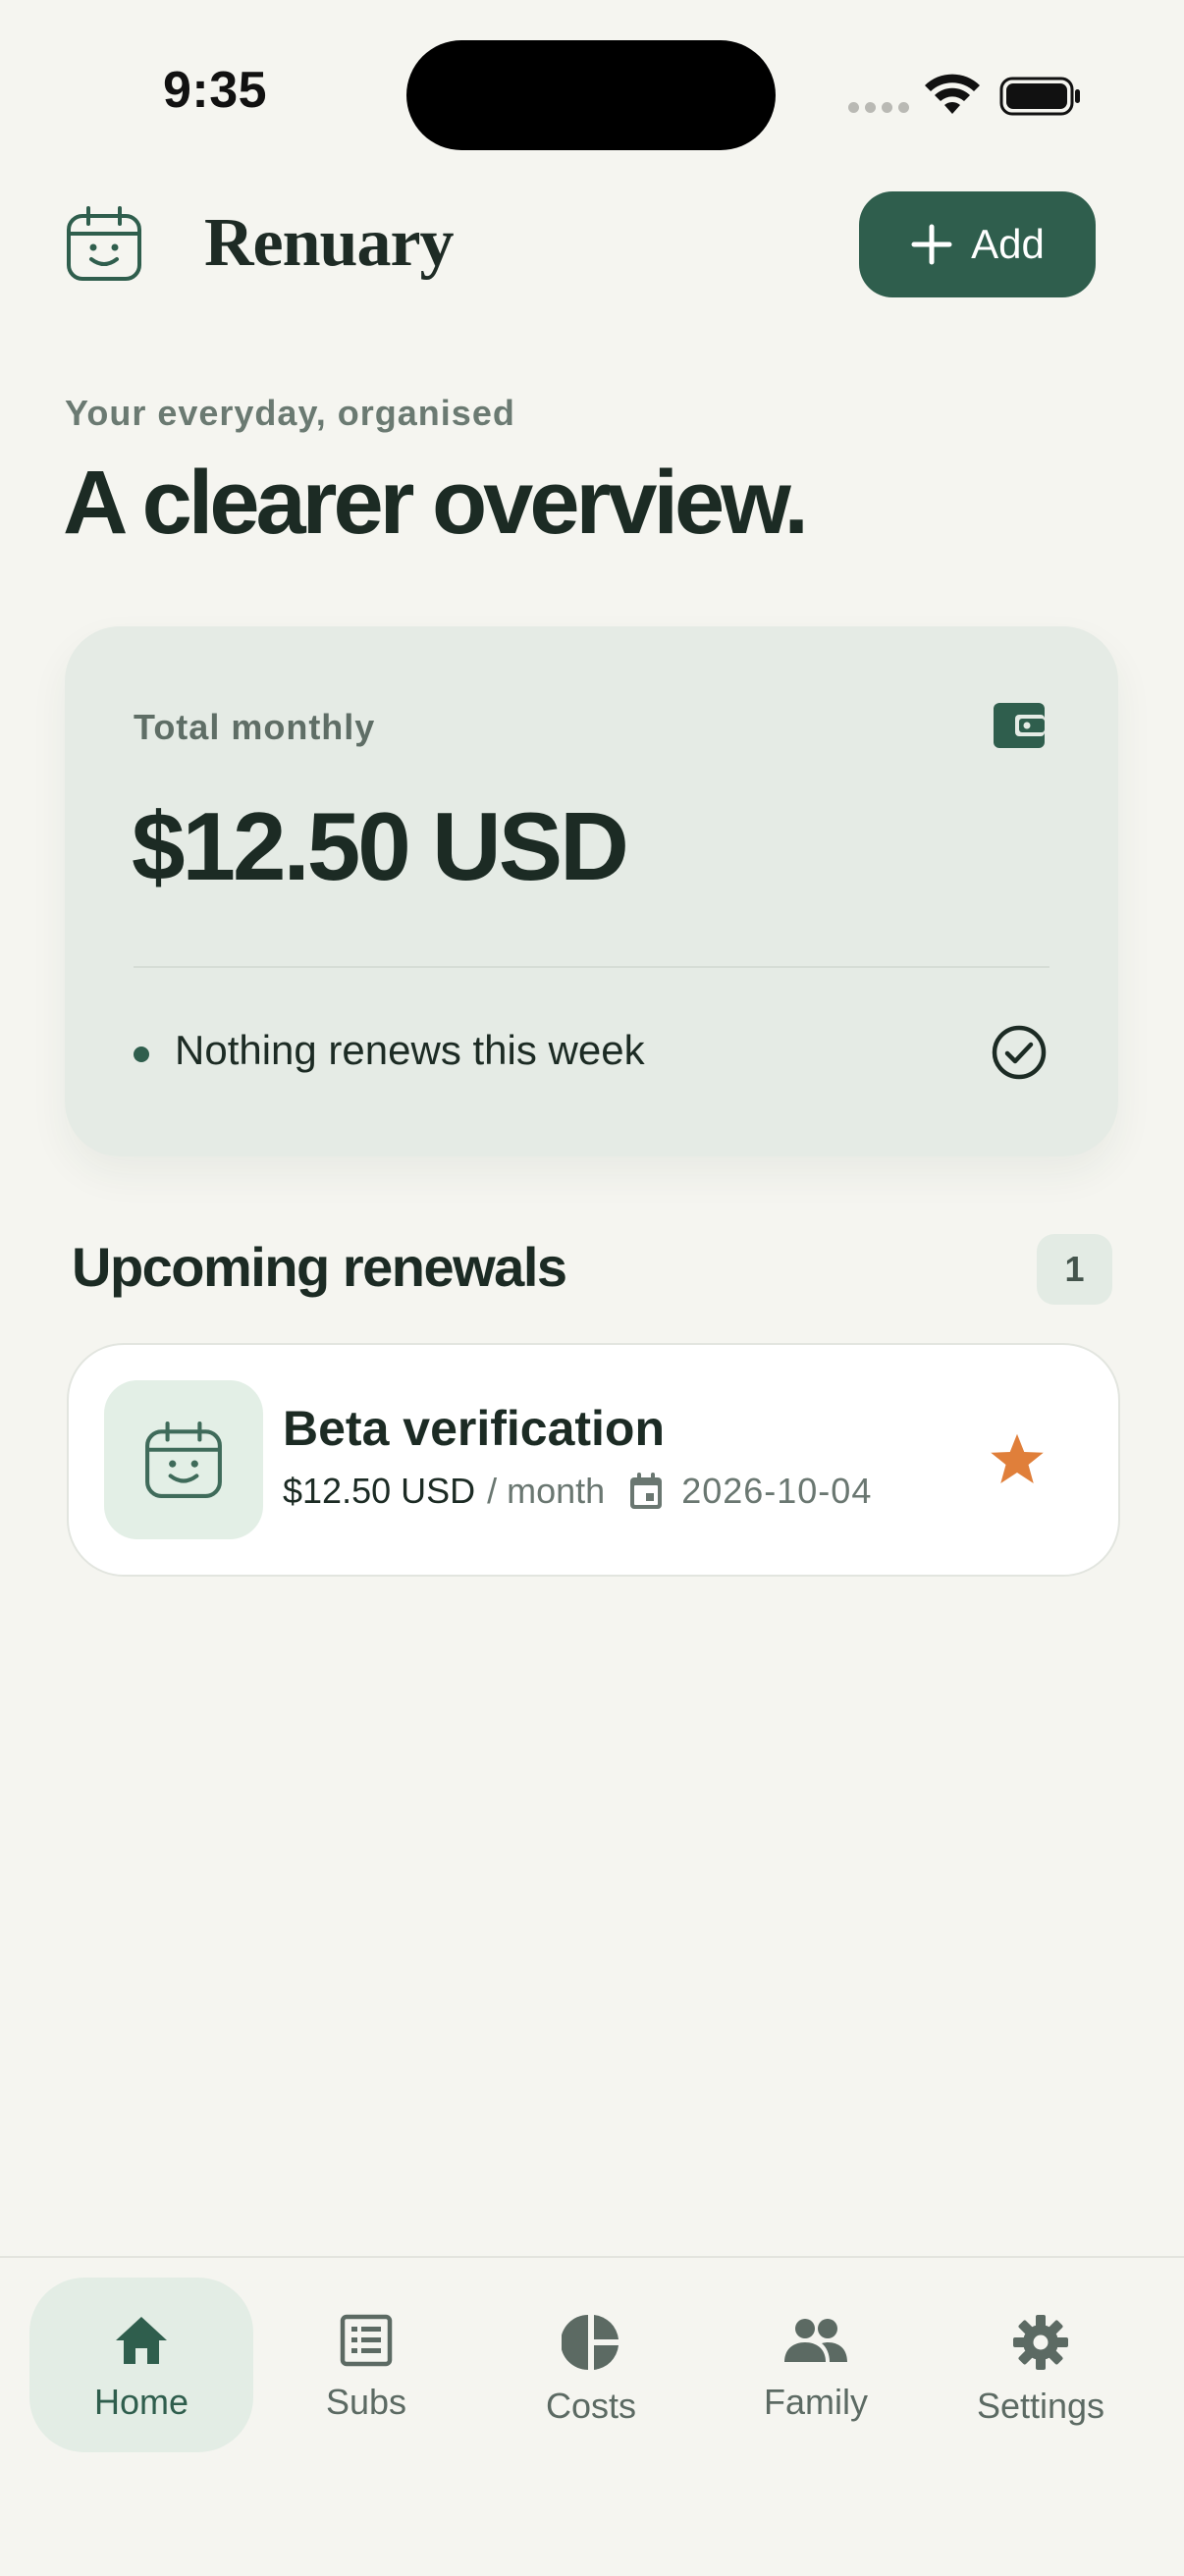 Image resolution: width=1184 pixels, height=2576 pixels. I want to click on add-button-label: Add, so click(1008, 244).